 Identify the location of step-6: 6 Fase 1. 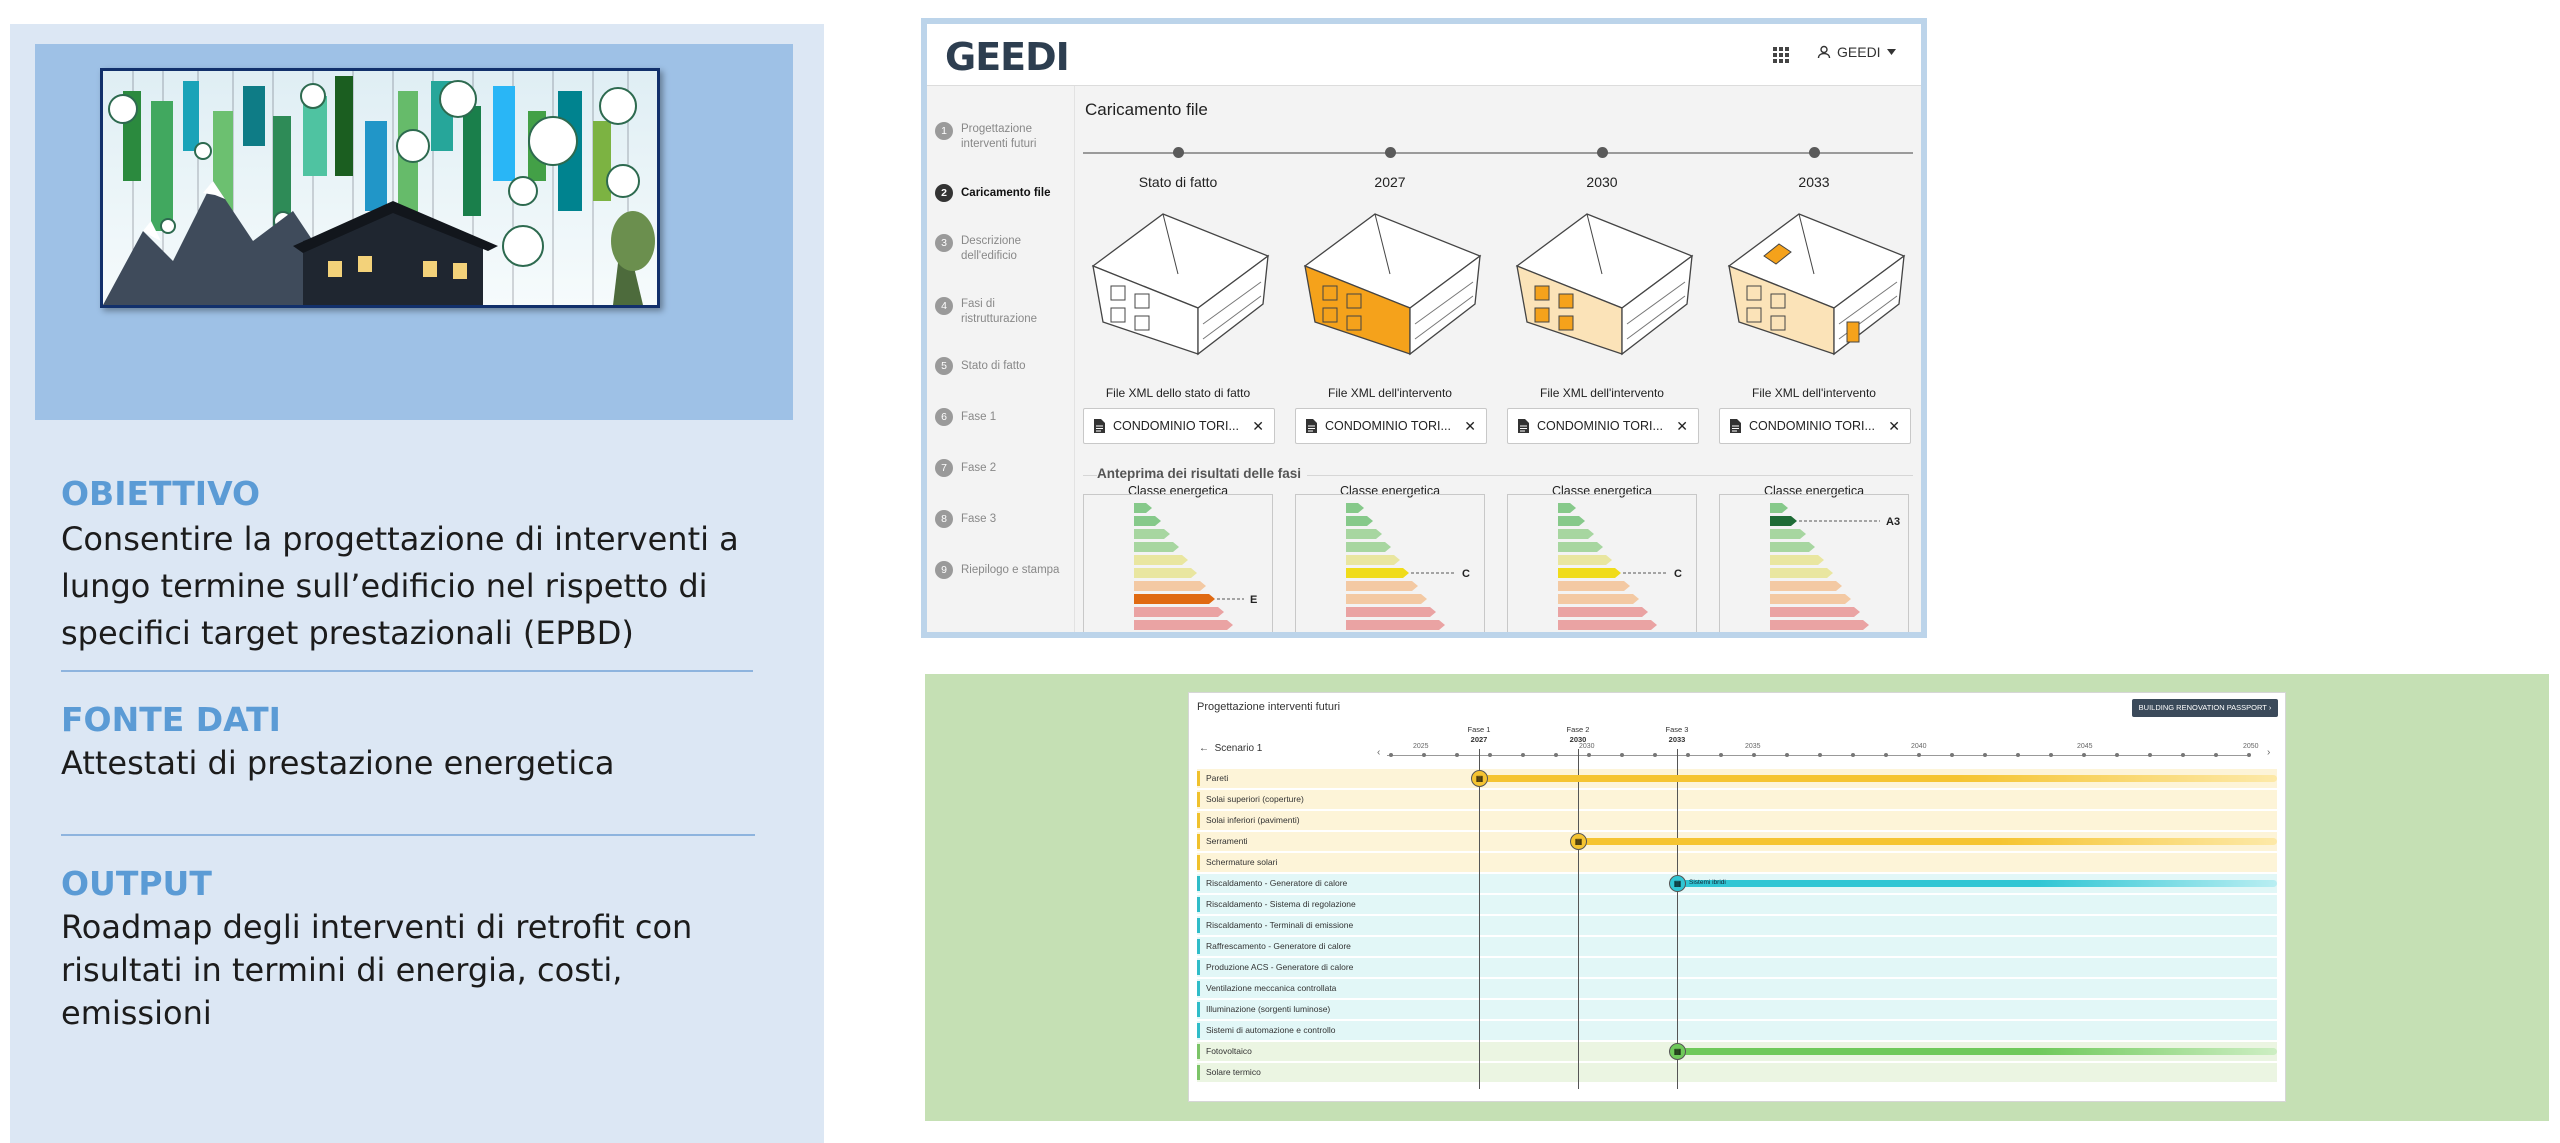
(1004, 417).